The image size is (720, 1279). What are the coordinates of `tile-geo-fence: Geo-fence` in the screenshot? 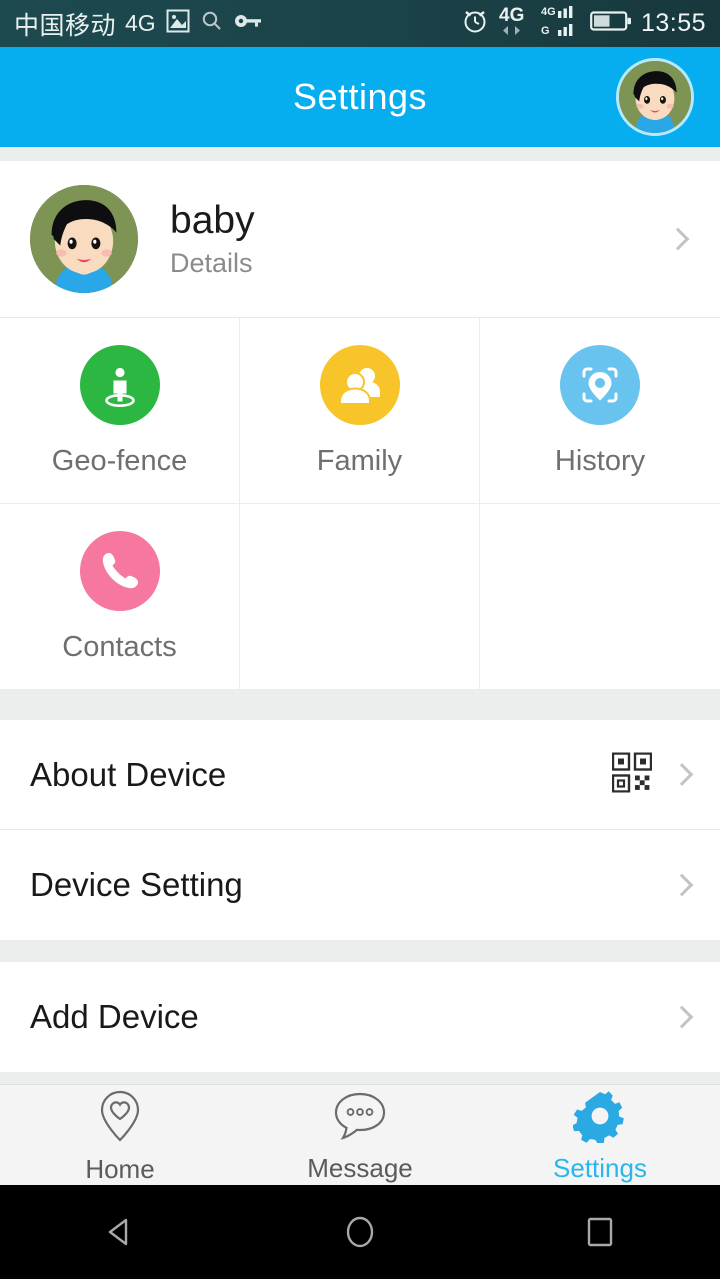 It's located at (120, 411).